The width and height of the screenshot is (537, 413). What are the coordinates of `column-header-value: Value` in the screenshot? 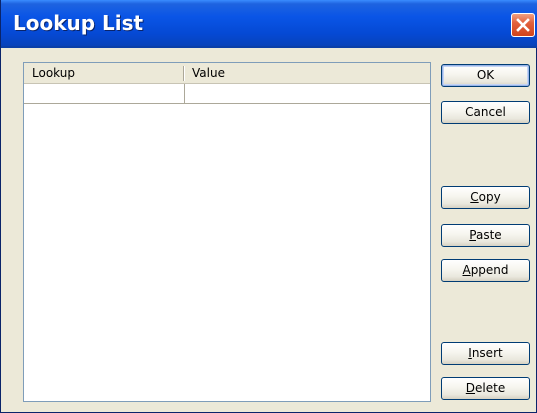 It's located at (307, 73).